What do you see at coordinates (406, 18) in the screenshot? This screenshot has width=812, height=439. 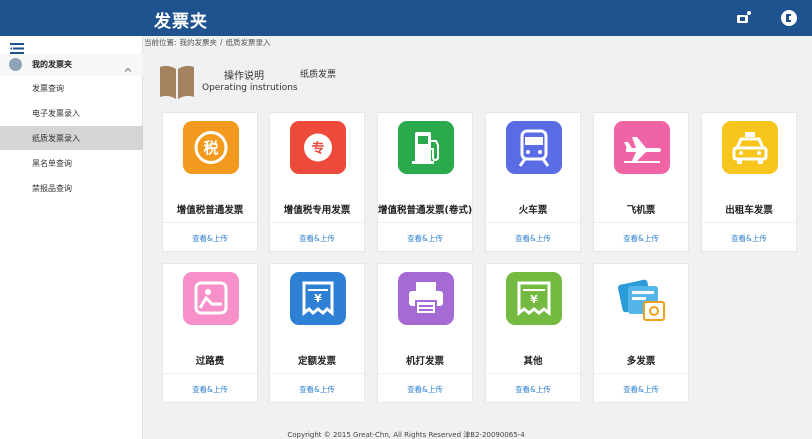 I see `top-header: 发票夹` at bounding box center [406, 18].